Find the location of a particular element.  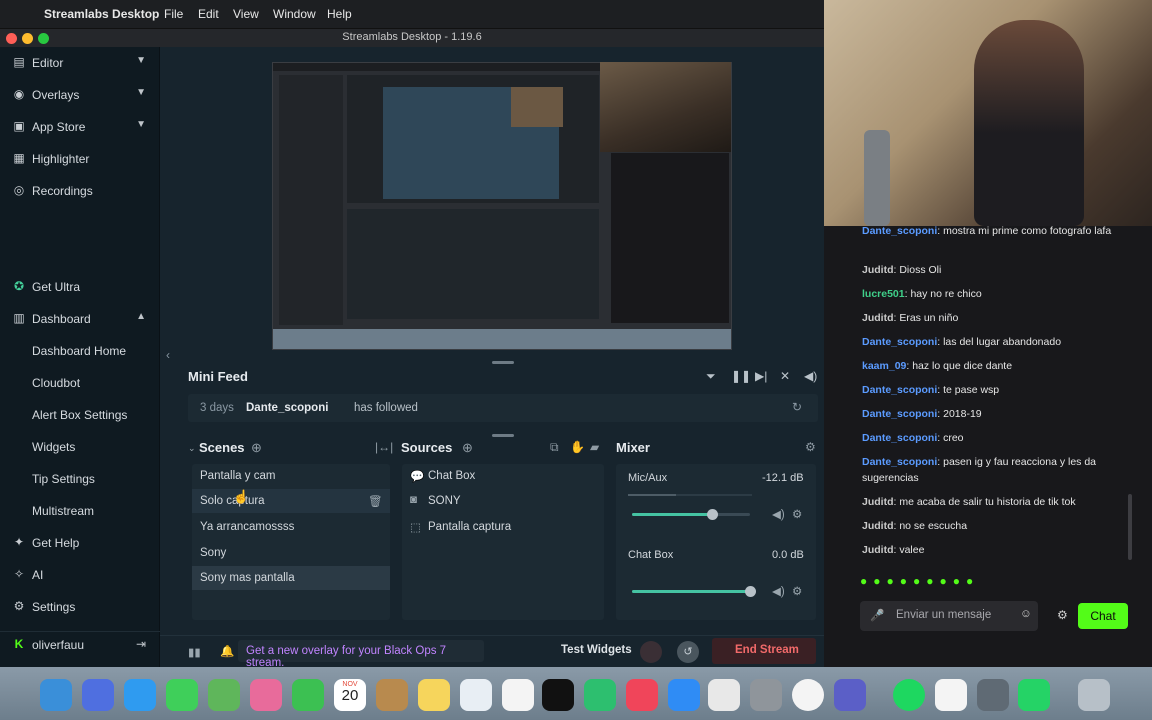

apple-tv-icon is located at coordinates (558, 695).